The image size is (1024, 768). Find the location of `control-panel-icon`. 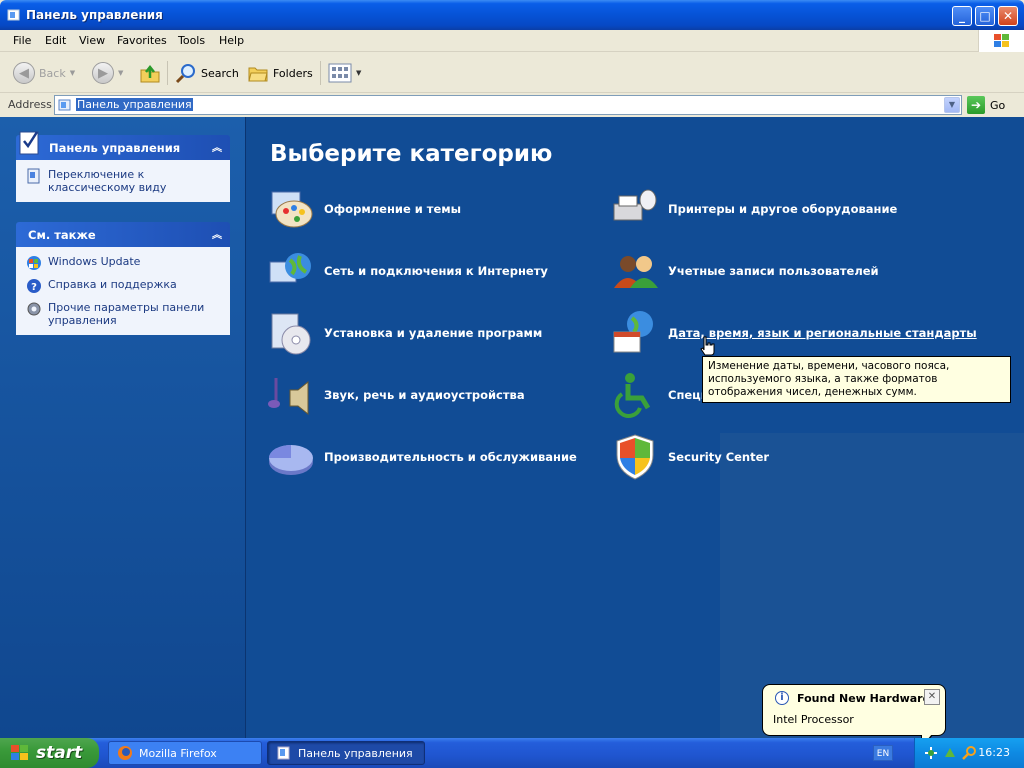

control-panel-icon is located at coordinates (13, 15).